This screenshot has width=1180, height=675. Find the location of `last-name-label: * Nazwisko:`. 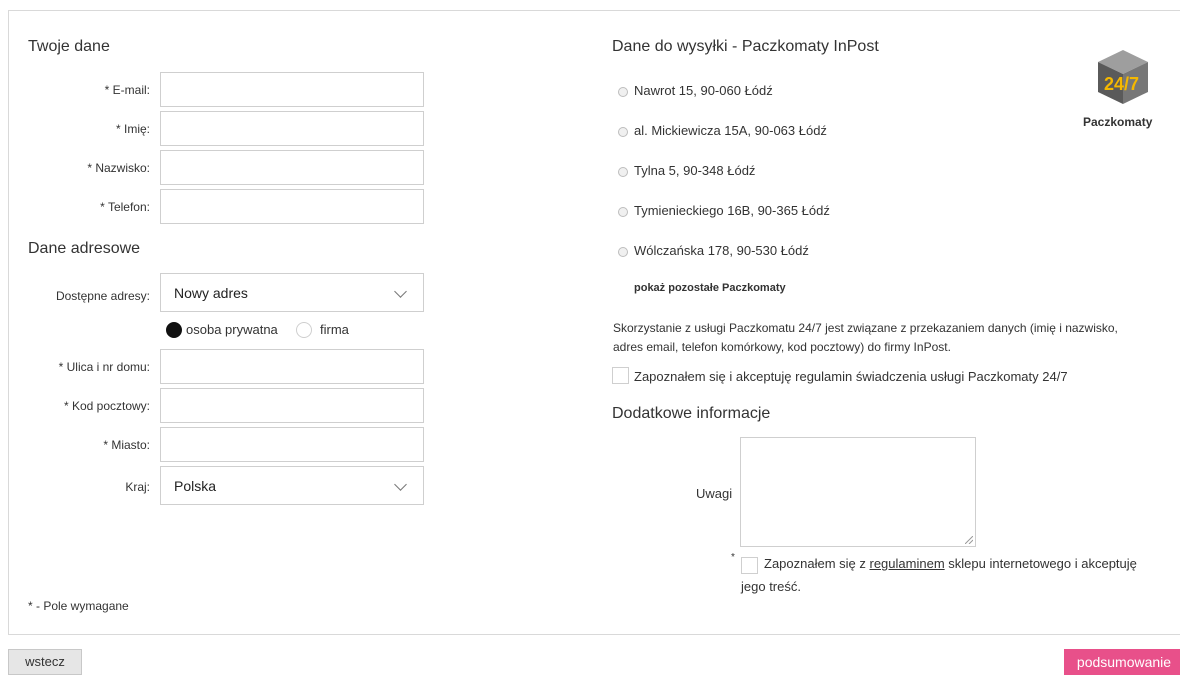

last-name-label: * Nazwisko: is located at coordinates (118, 168).